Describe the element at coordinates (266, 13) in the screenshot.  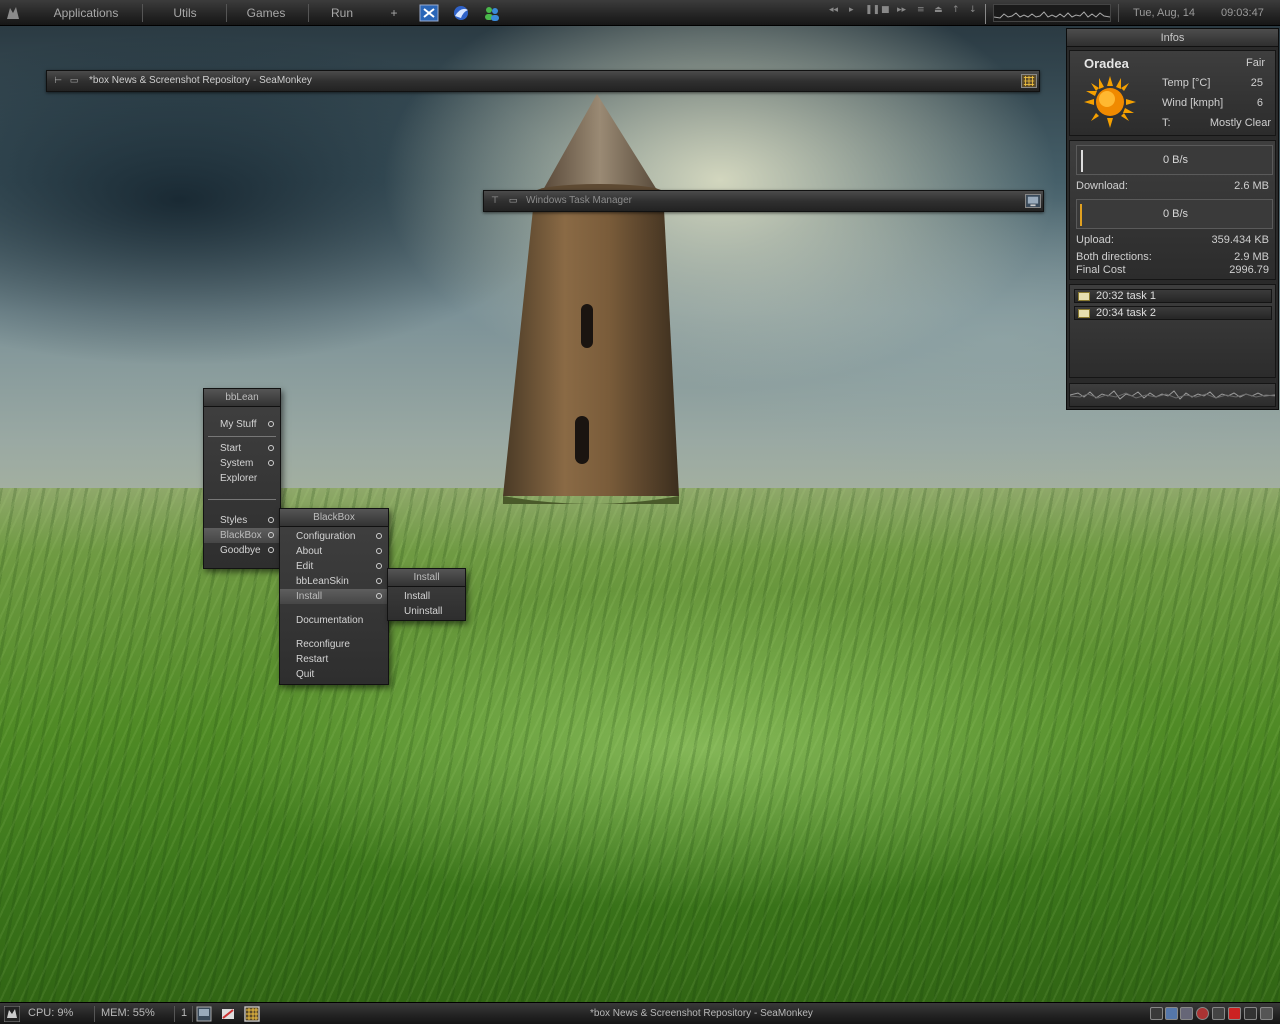
I see `menu-games: Games` at that location.